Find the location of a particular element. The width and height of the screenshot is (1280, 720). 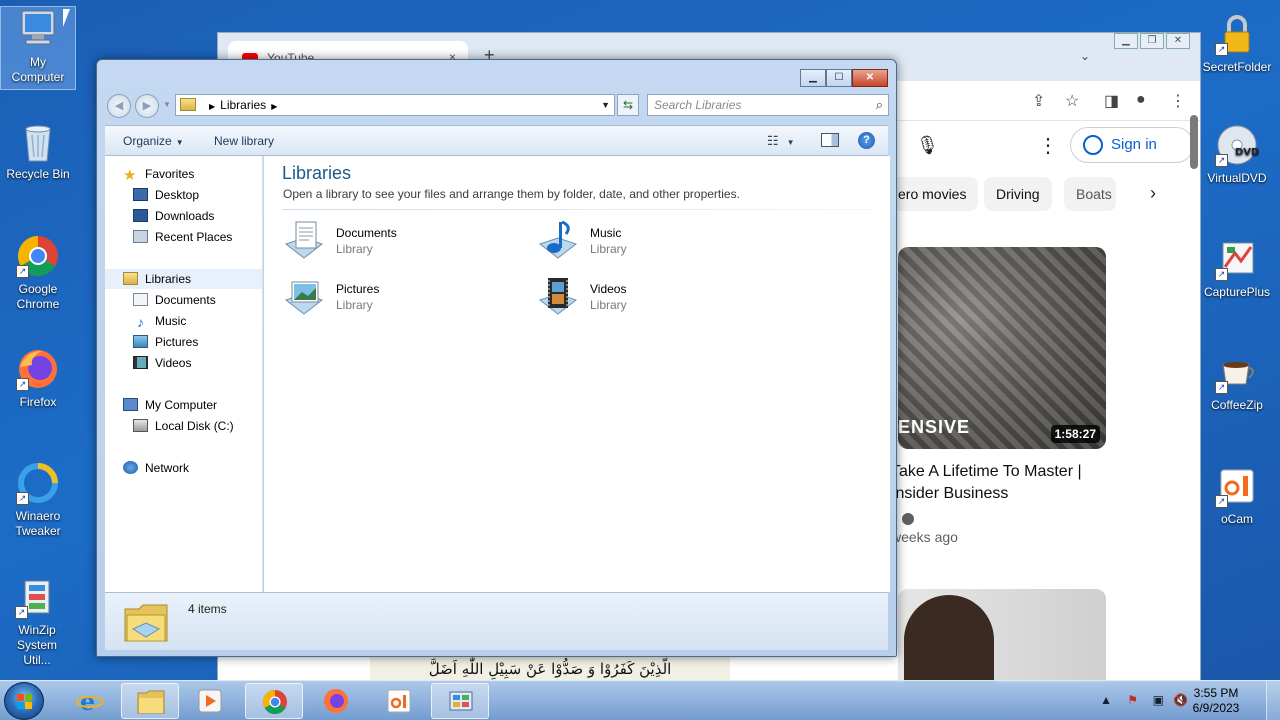

dvd-icon: DVD ↗ is located at coordinates (1237, 145).